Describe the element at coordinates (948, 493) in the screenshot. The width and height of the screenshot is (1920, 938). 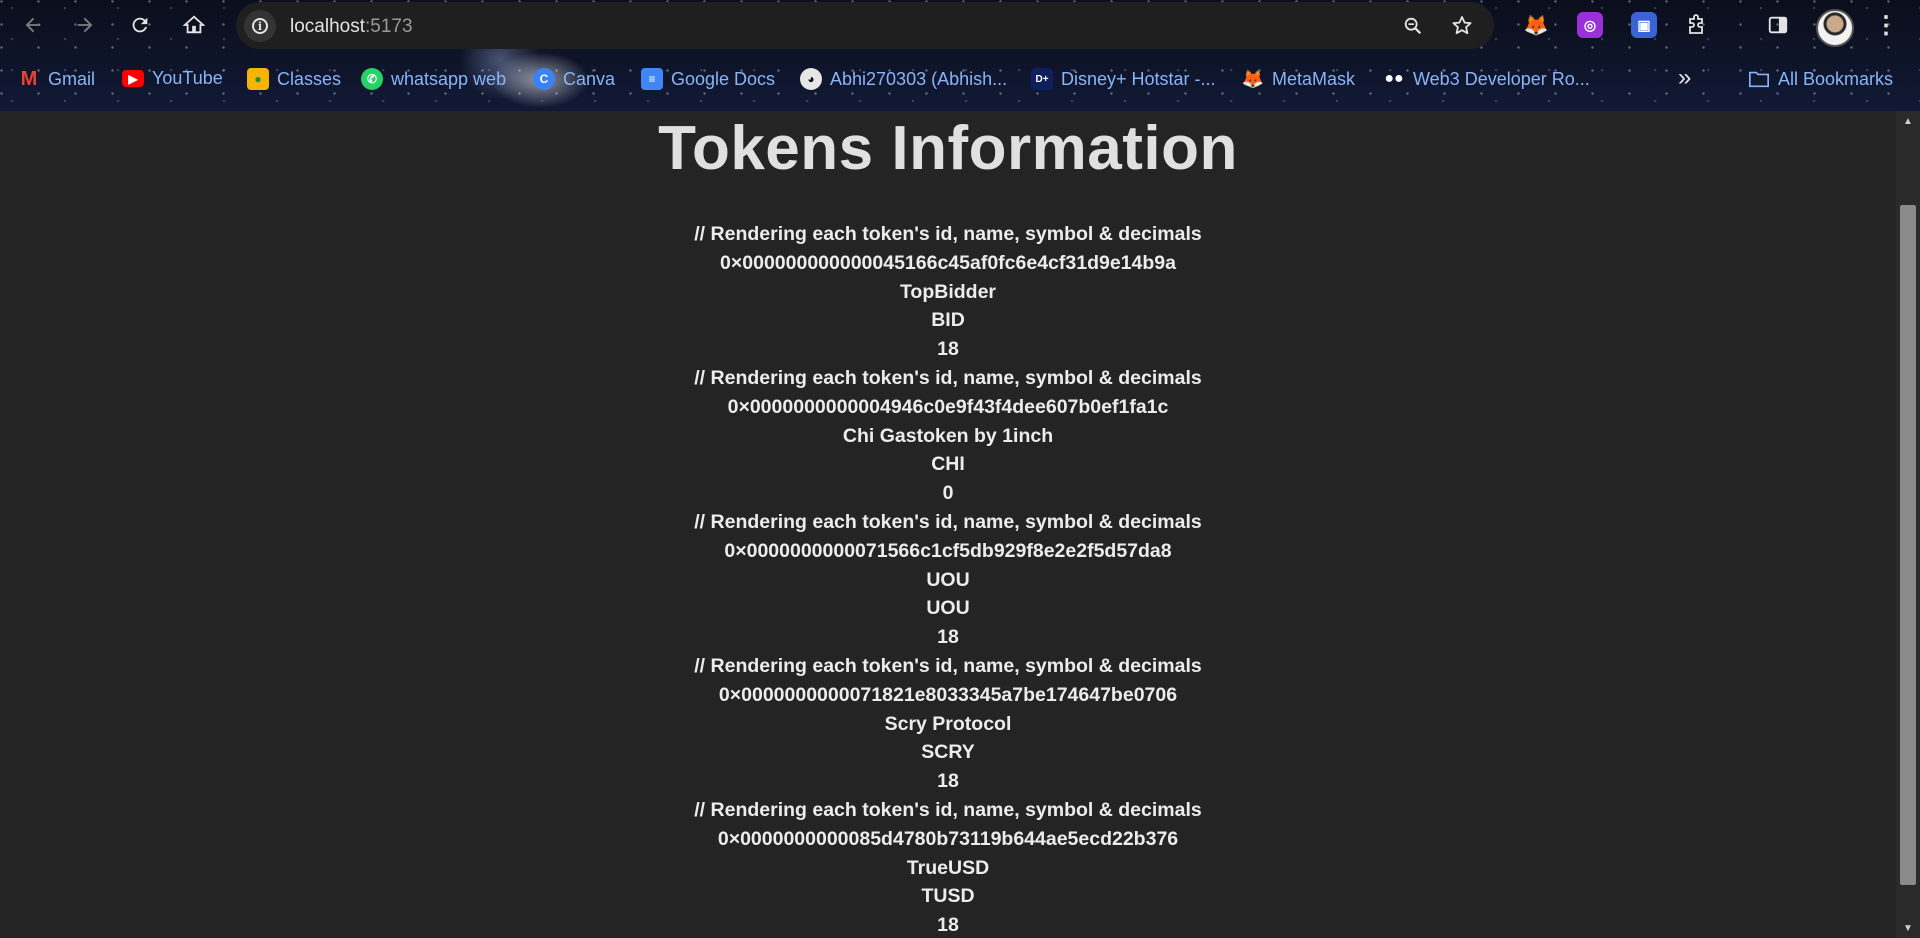
I see `token-decimals: 0` at that location.